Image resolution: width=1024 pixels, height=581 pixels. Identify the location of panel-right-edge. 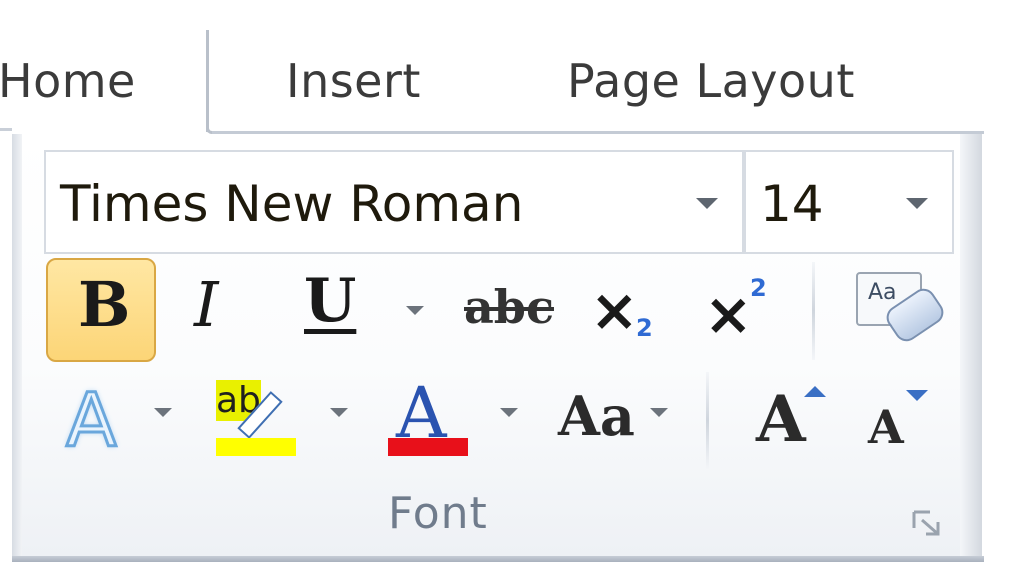
(971, 346).